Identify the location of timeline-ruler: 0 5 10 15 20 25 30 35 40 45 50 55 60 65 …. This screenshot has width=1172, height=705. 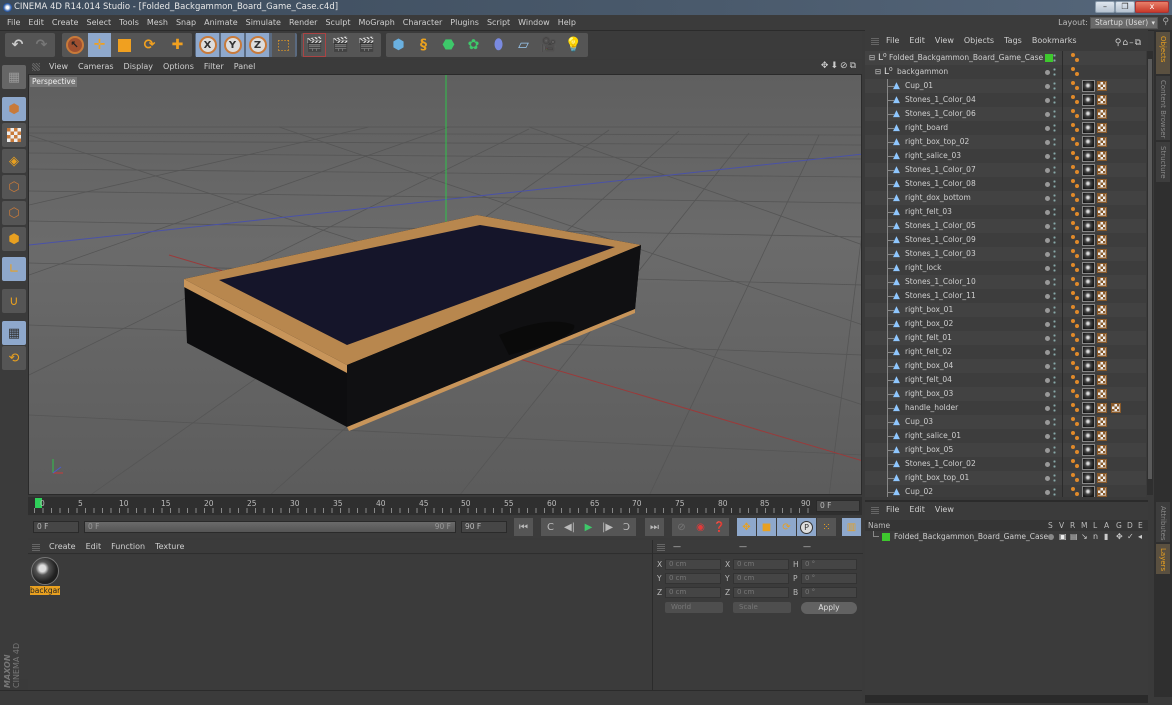
(445, 506).